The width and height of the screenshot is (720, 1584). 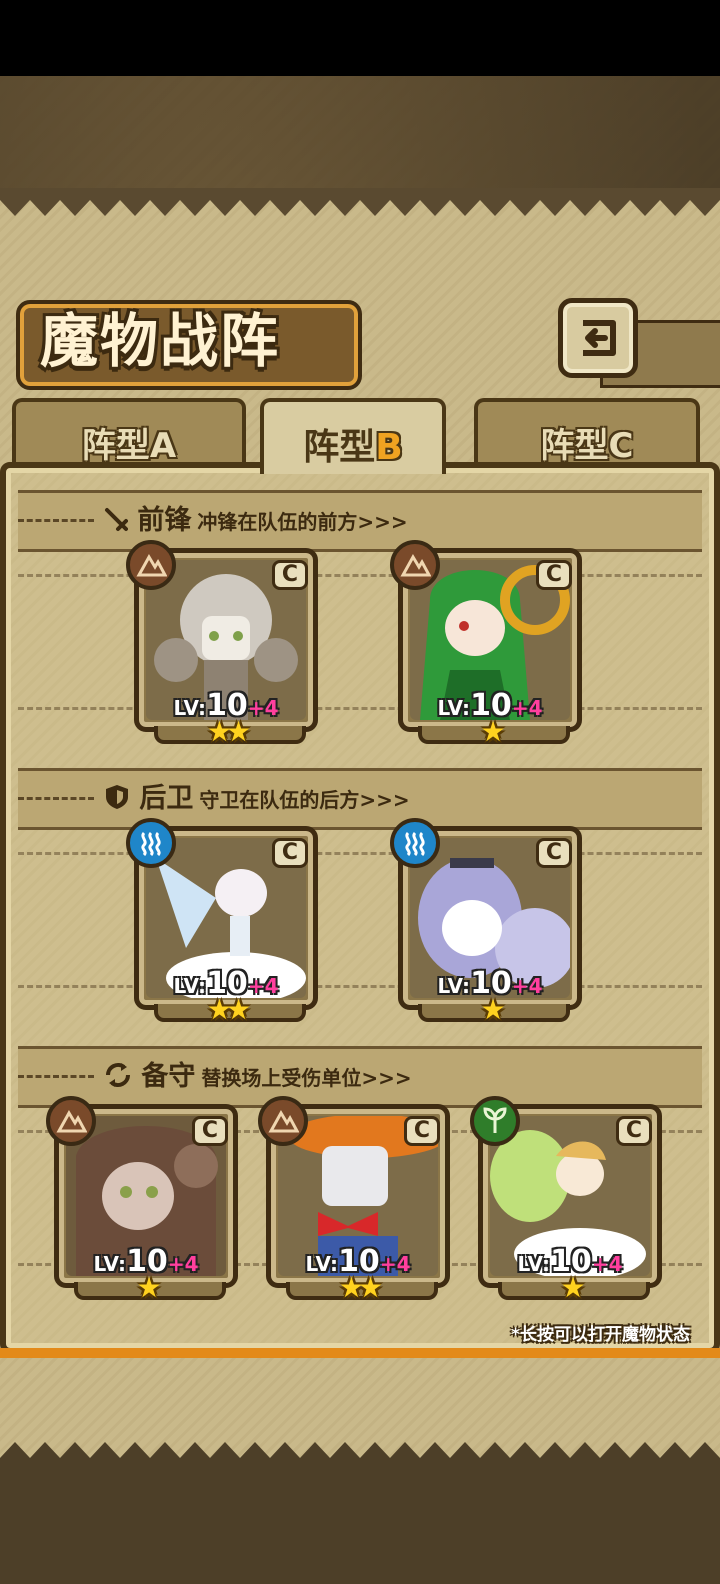 What do you see at coordinates (621, 446) in the screenshot?
I see `tab-c-letter: C` at bounding box center [621, 446].